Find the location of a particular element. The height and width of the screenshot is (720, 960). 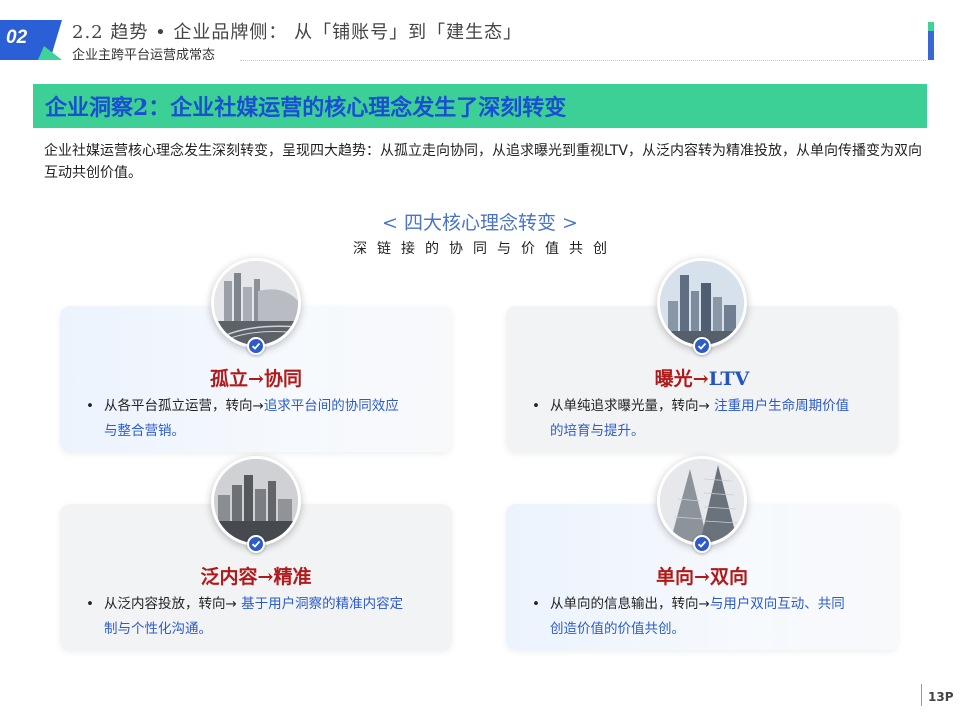

body-highlight: 与用户双向互动、共同 is located at coordinates (777, 604).